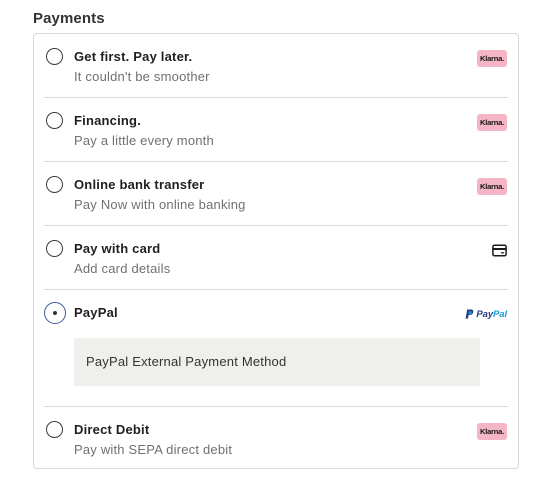 The height and width of the screenshot is (486, 550). Describe the element at coordinates (69, 18) in the screenshot. I see `payments-heading: Payments` at that location.